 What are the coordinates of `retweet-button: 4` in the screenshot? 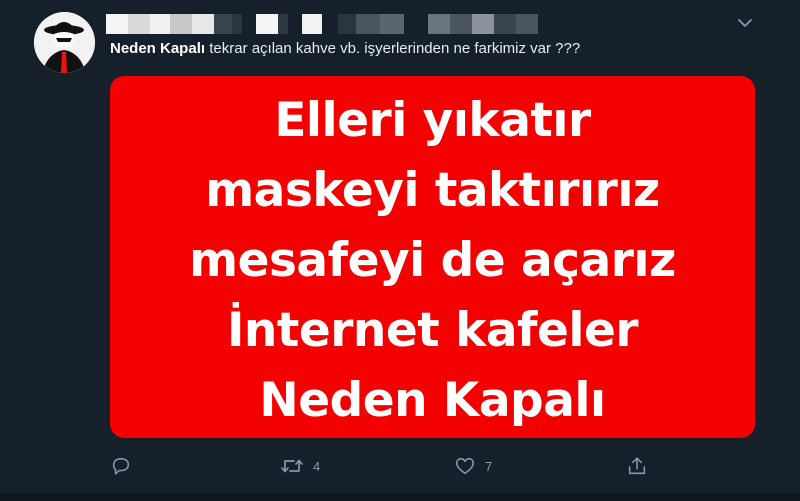 It's located at (300, 466).